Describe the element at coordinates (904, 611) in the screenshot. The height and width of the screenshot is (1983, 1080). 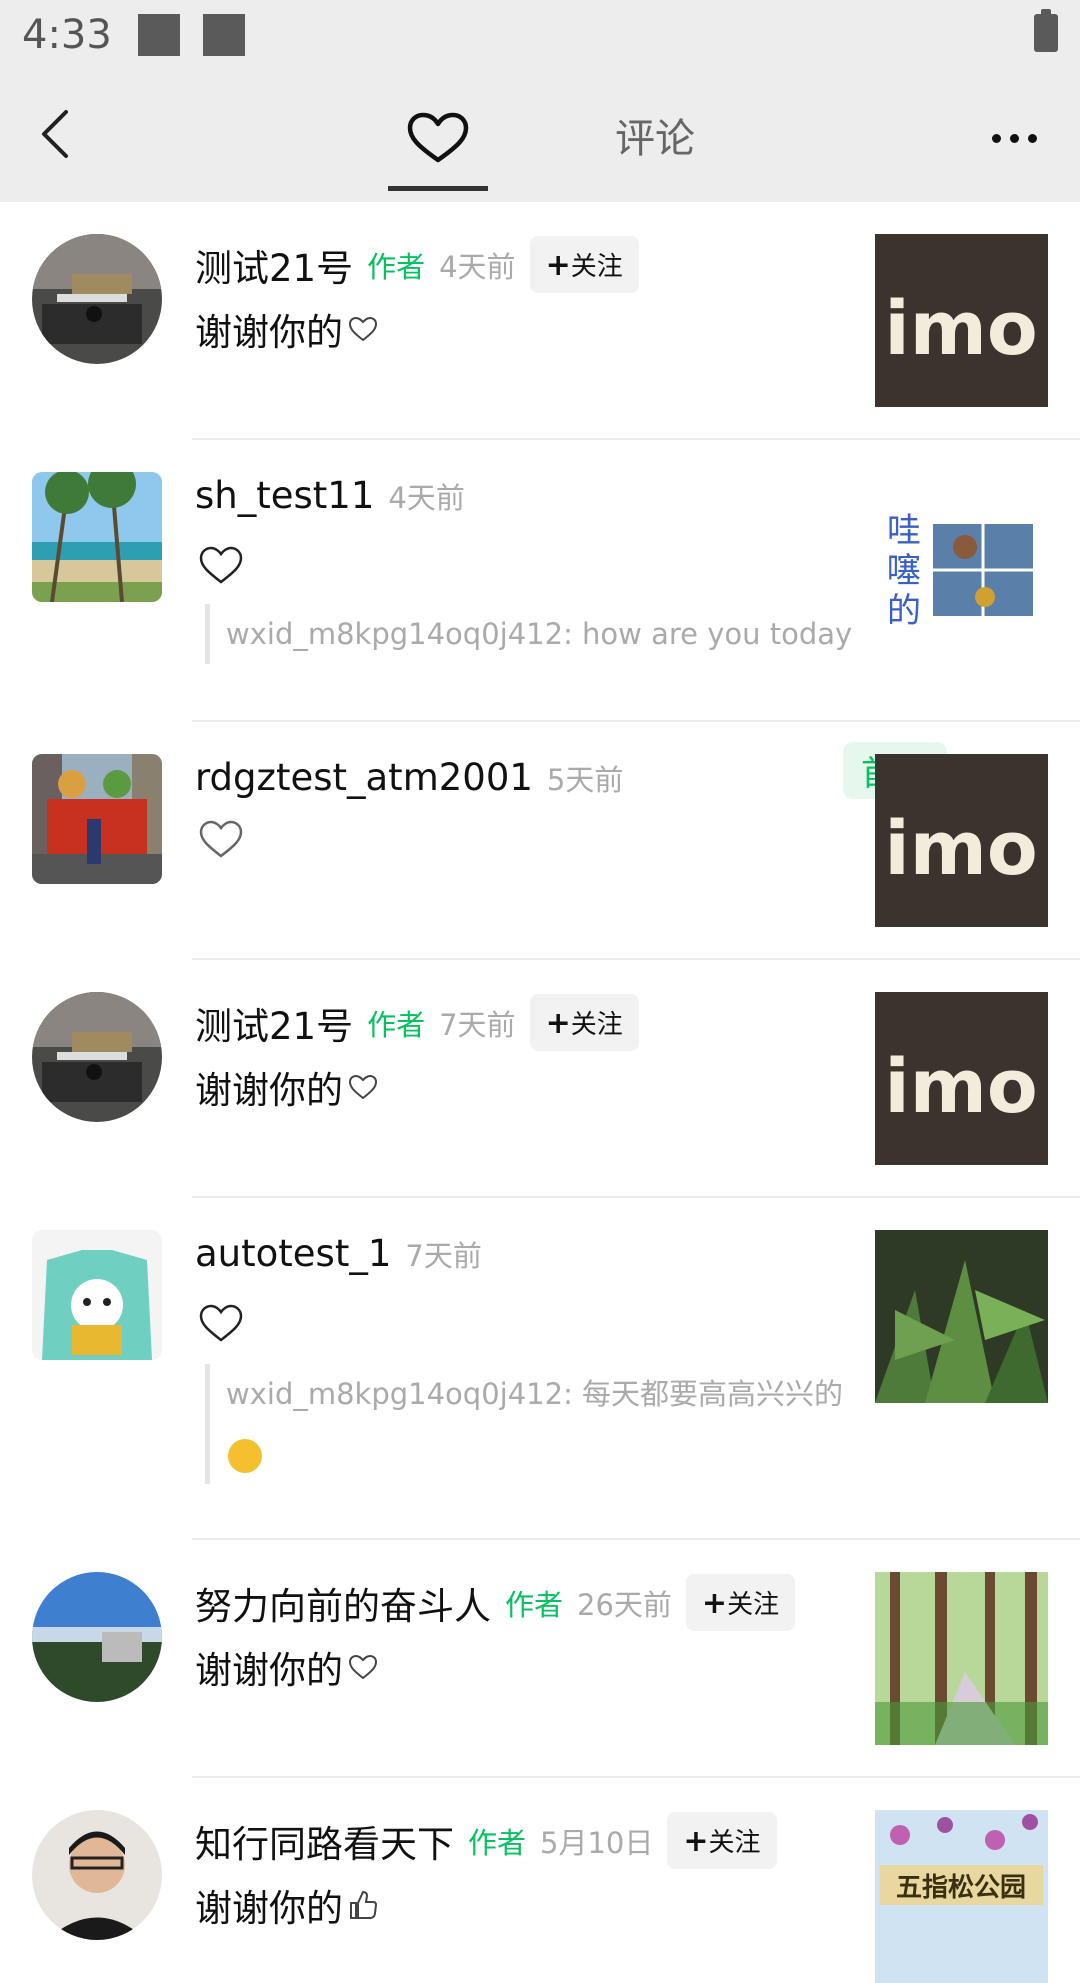
I see `thumbnail-decoration: 的` at that location.